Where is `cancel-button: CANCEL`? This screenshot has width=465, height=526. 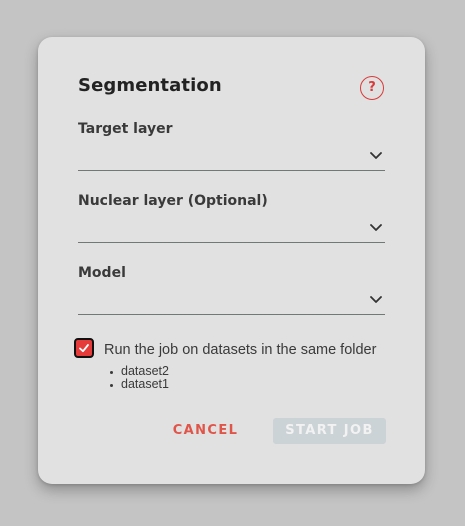 cancel-button: CANCEL is located at coordinates (205, 431).